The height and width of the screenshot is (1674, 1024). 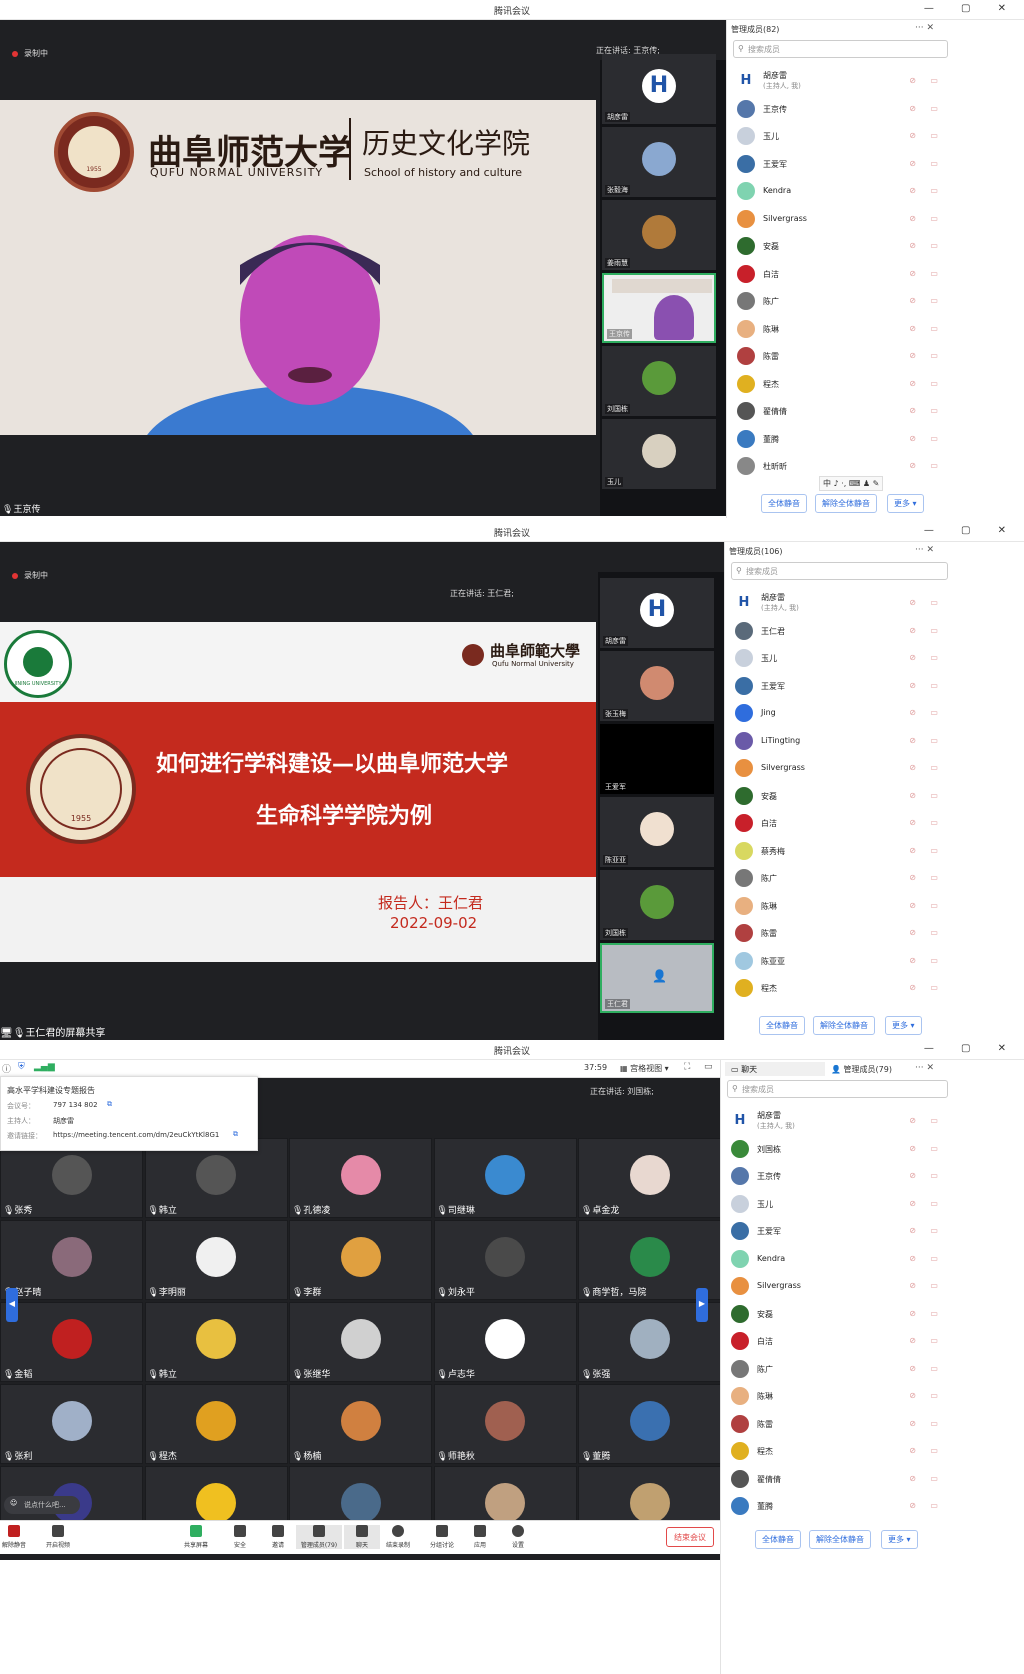 What do you see at coordinates (16, 1537) in the screenshot?
I see `unmute-button: 解除静音` at bounding box center [16, 1537].